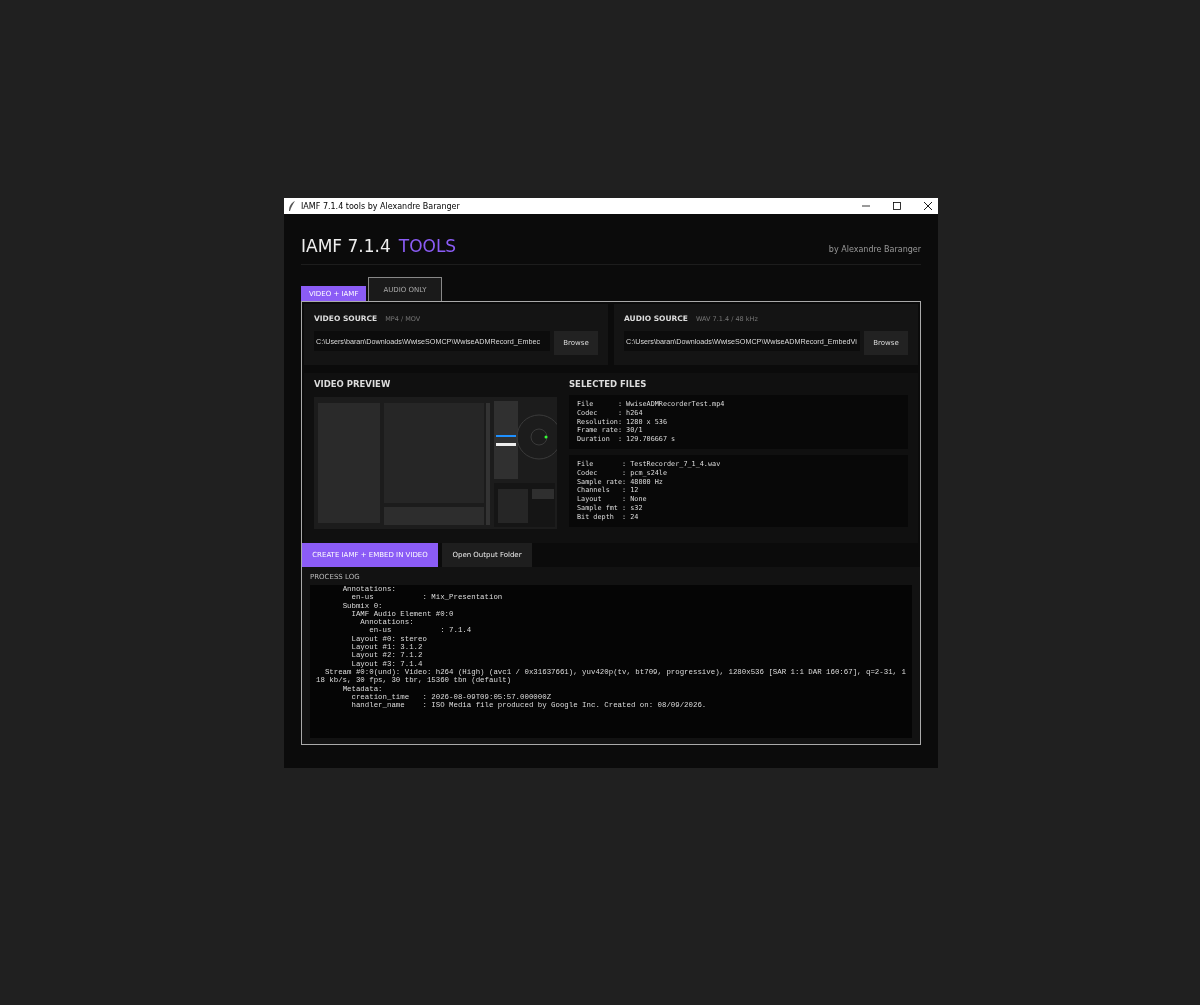  I want to click on maximize-icon, so click(897, 206).